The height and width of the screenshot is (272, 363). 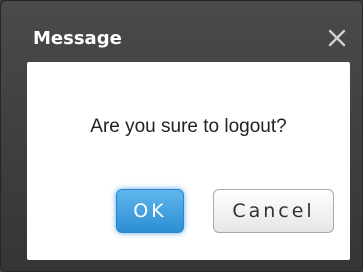 What do you see at coordinates (150, 211) in the screenshot?
I see `ok-button: OK` at bounding box center [150, 211].